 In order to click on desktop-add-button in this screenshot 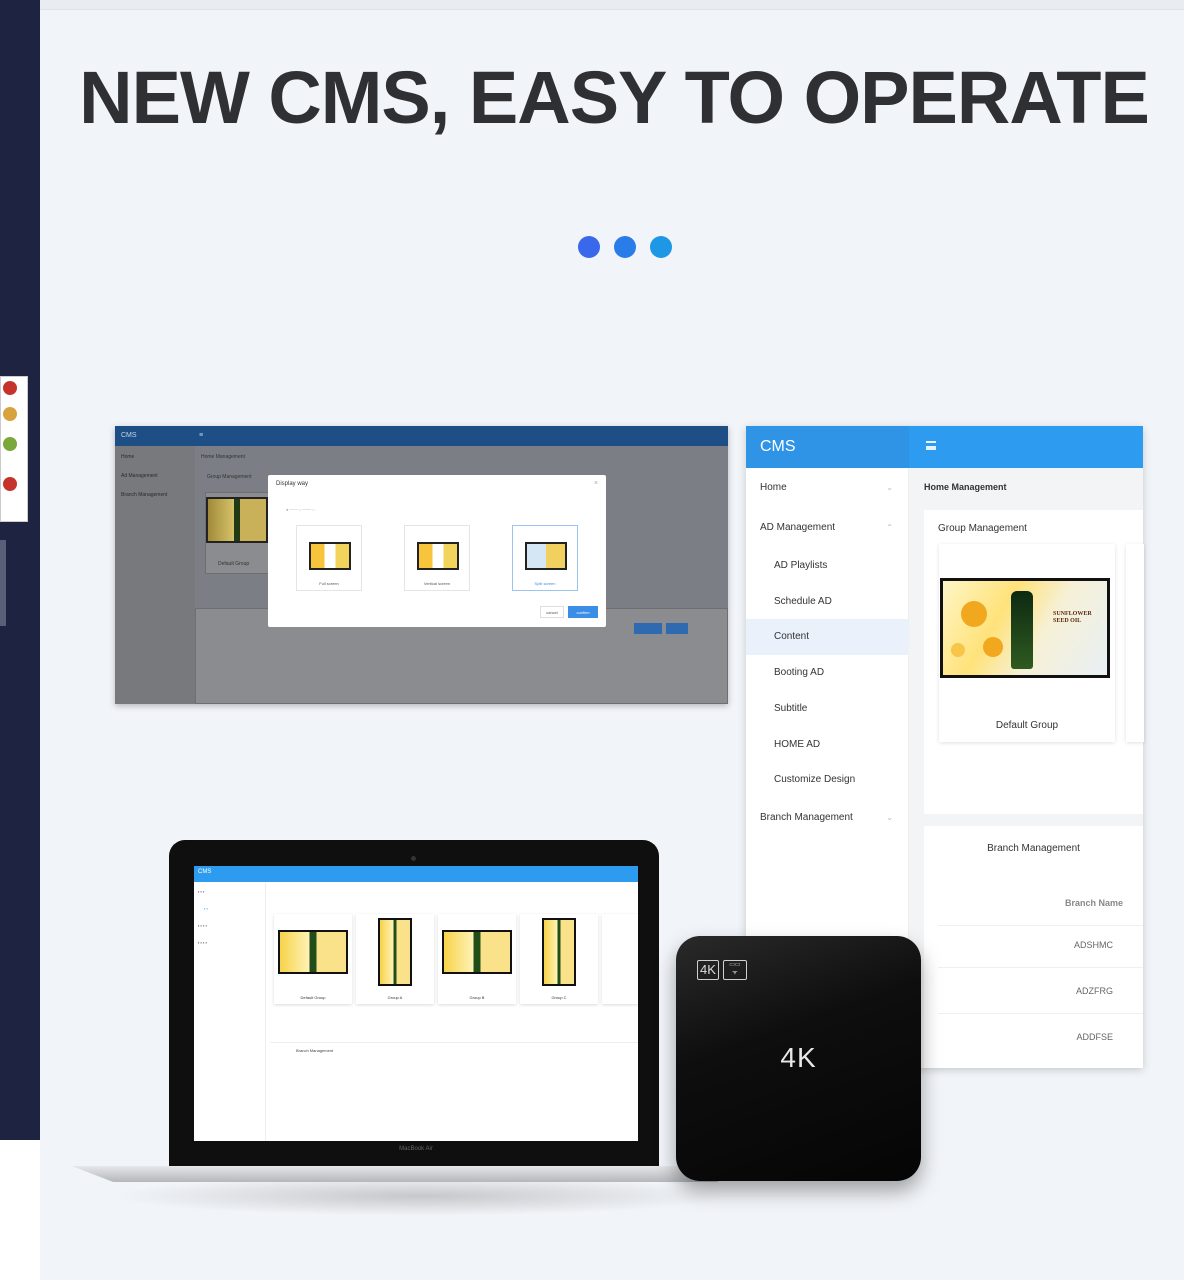, I will do `click(677, 628)`.